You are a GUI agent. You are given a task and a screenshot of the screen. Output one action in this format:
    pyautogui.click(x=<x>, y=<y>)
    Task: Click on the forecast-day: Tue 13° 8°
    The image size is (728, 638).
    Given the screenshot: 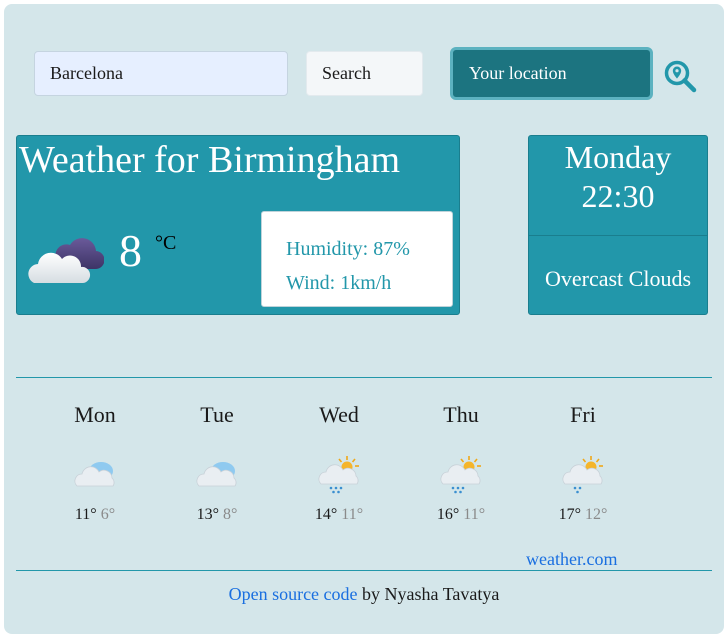 What is the action you would take?
    pyautogui.click(x=217, y=463)
    